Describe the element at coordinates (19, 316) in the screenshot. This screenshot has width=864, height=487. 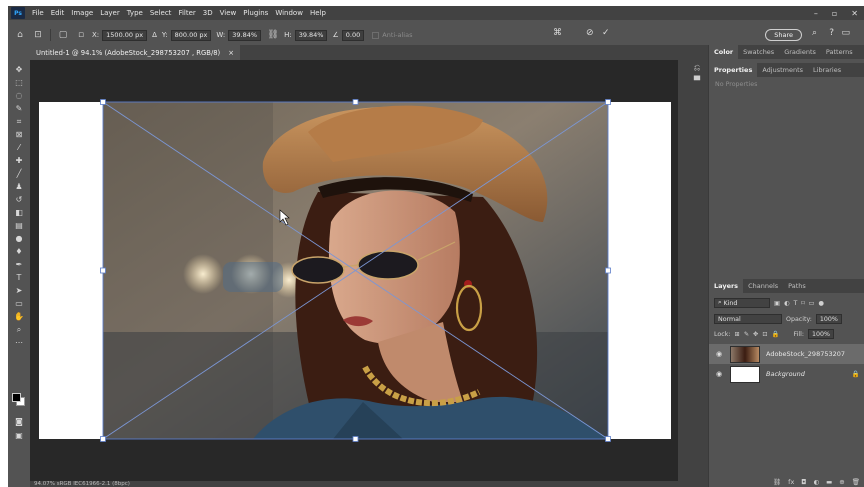
I see `hand-tool-icon: ✋` at that location.